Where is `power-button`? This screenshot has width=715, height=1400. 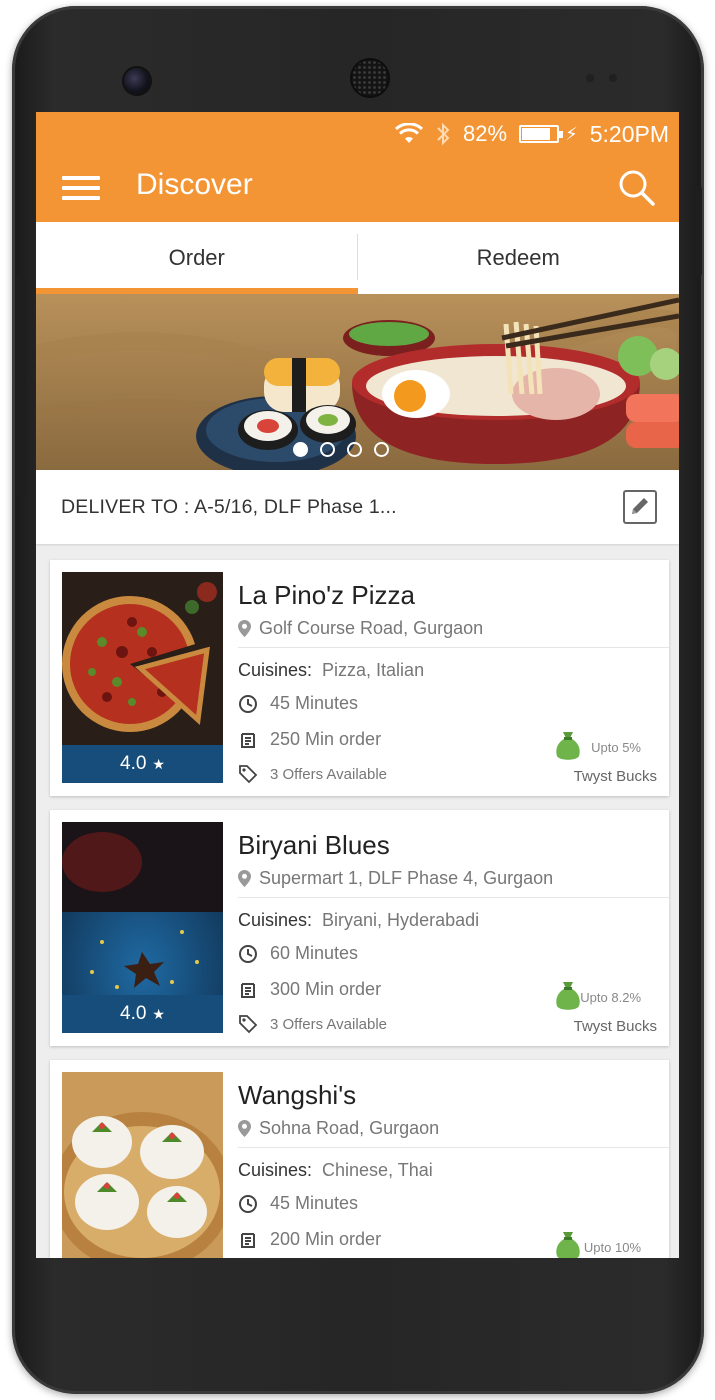
power-button is located at coordinates (697, 231).